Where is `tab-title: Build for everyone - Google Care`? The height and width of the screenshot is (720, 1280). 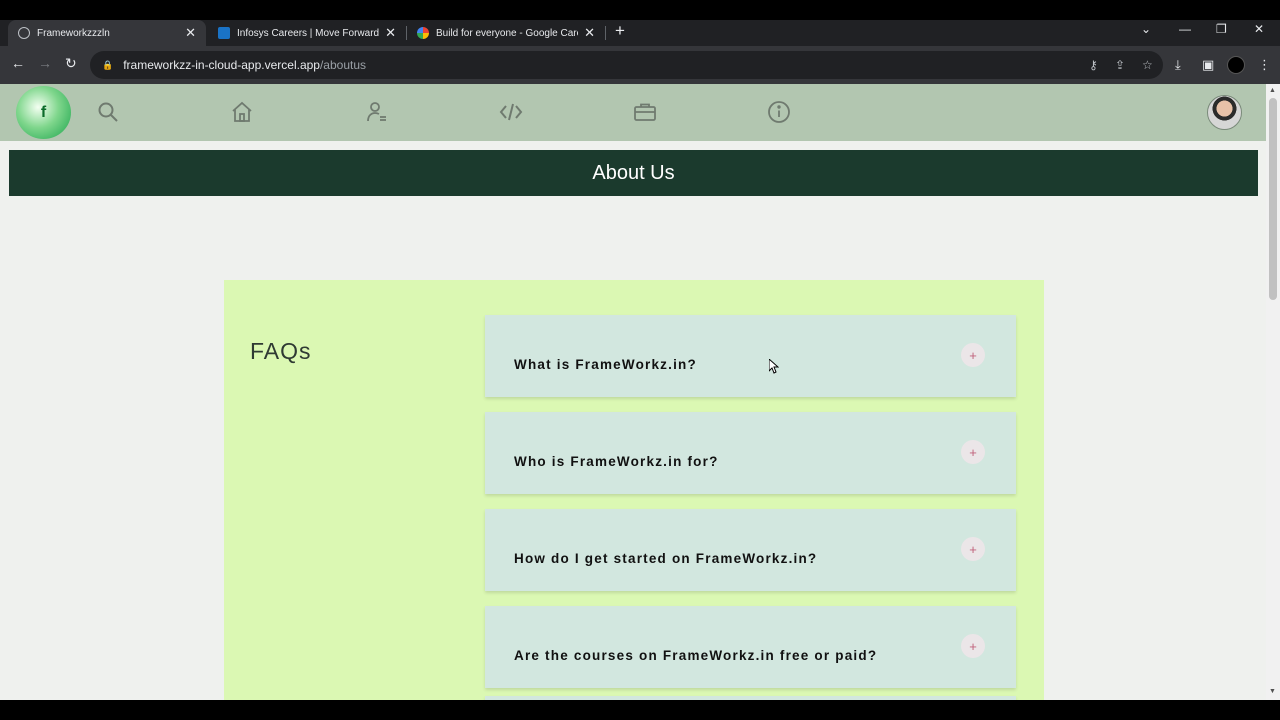 tab-title: Build for everyone - Google Care is located at coordinates (507, 33).